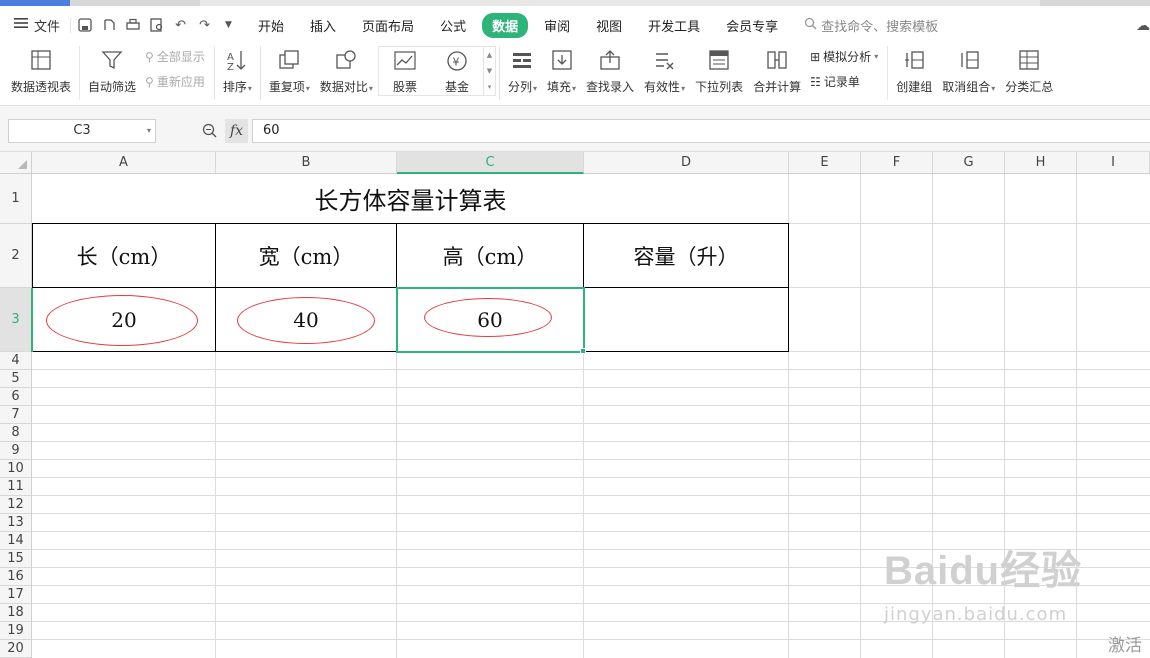 The height and width of the screenshot is (658, 1150). What do you see at coordinates (1125, 646) in the screenshot?
I see `activate-windows-text: 激活` at bounding box center [1125, 646].